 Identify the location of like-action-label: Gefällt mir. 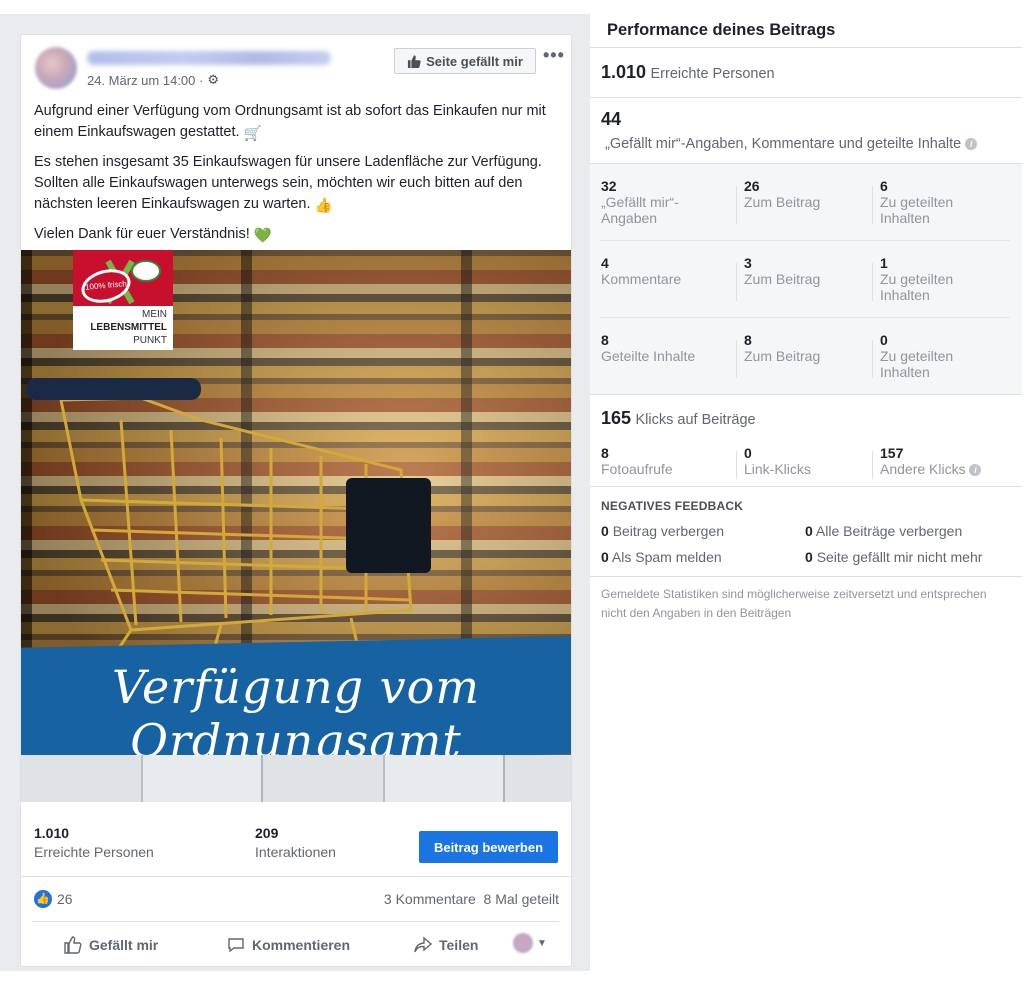
(124, 945).